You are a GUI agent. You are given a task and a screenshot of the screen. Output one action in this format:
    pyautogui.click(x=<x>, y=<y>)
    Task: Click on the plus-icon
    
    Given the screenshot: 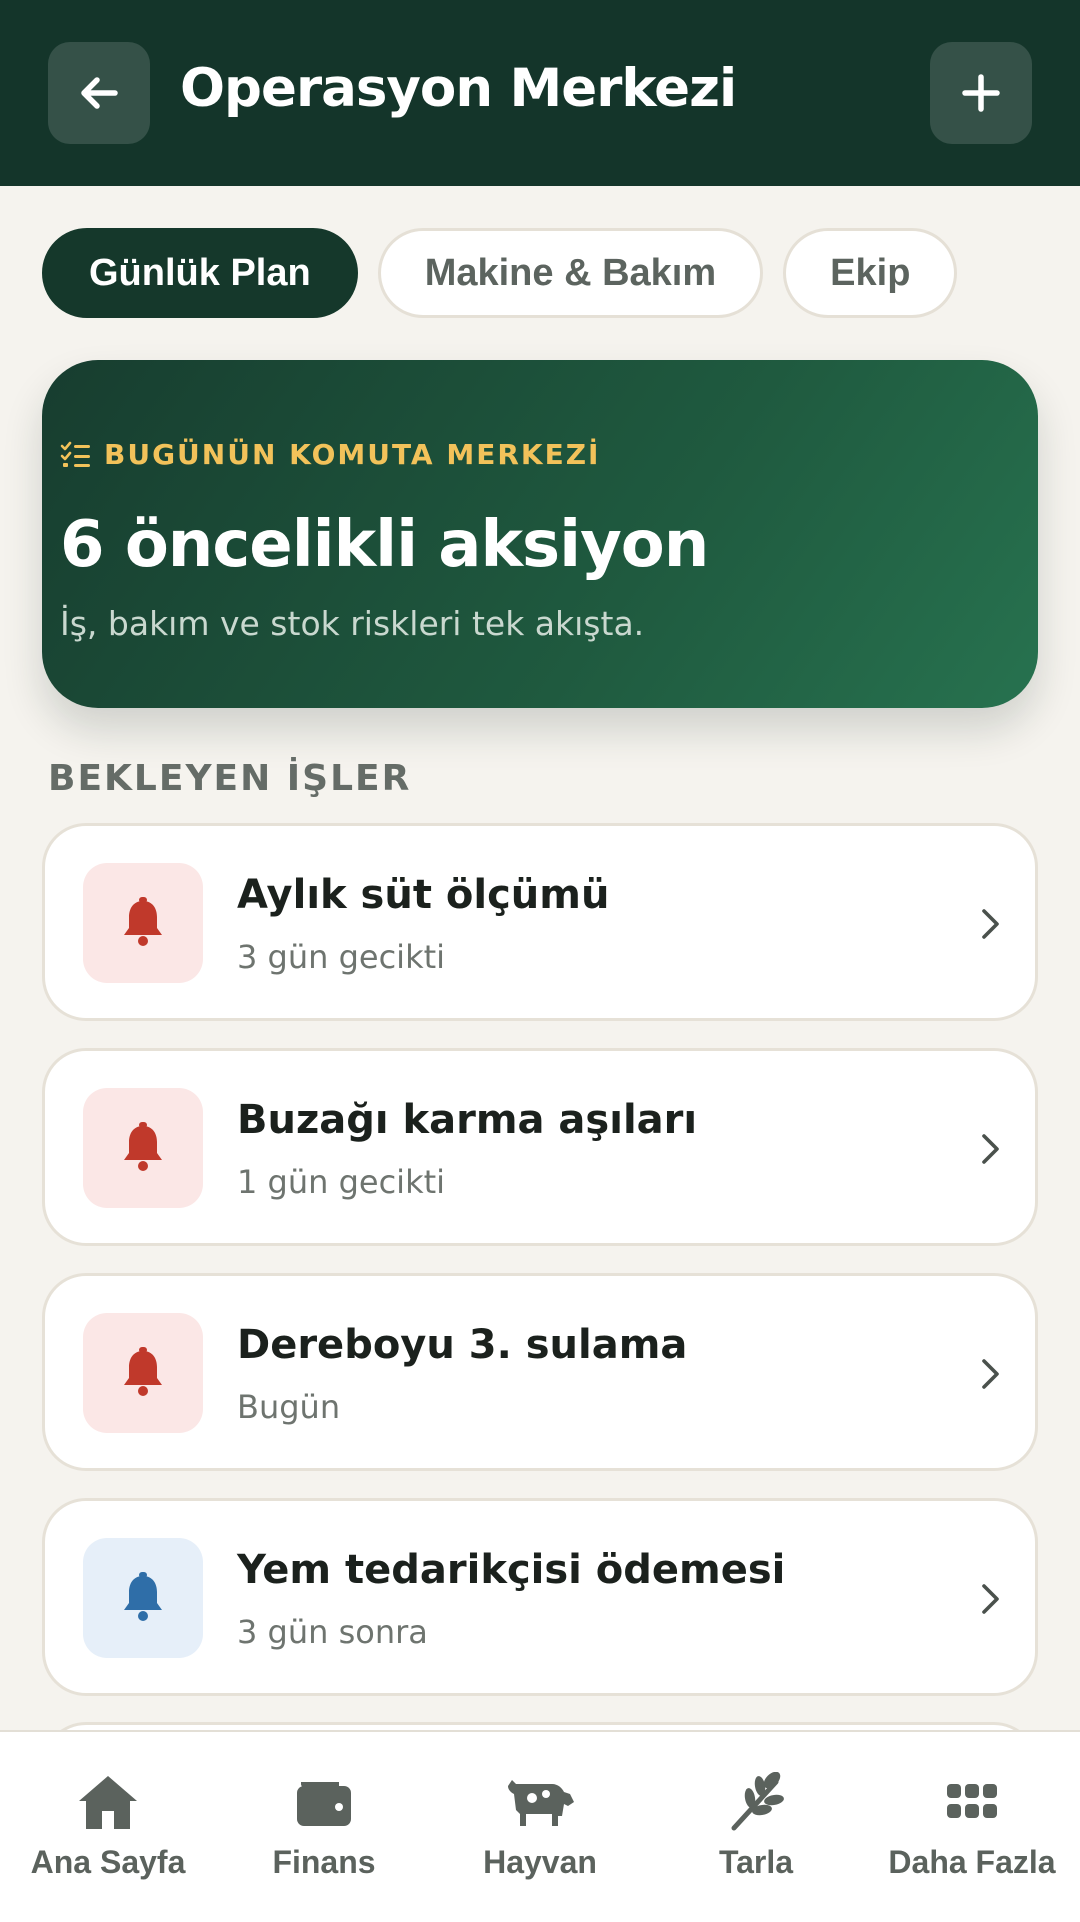 What is the action you would take?
    pyautogui.click(x=981, y=93)
    